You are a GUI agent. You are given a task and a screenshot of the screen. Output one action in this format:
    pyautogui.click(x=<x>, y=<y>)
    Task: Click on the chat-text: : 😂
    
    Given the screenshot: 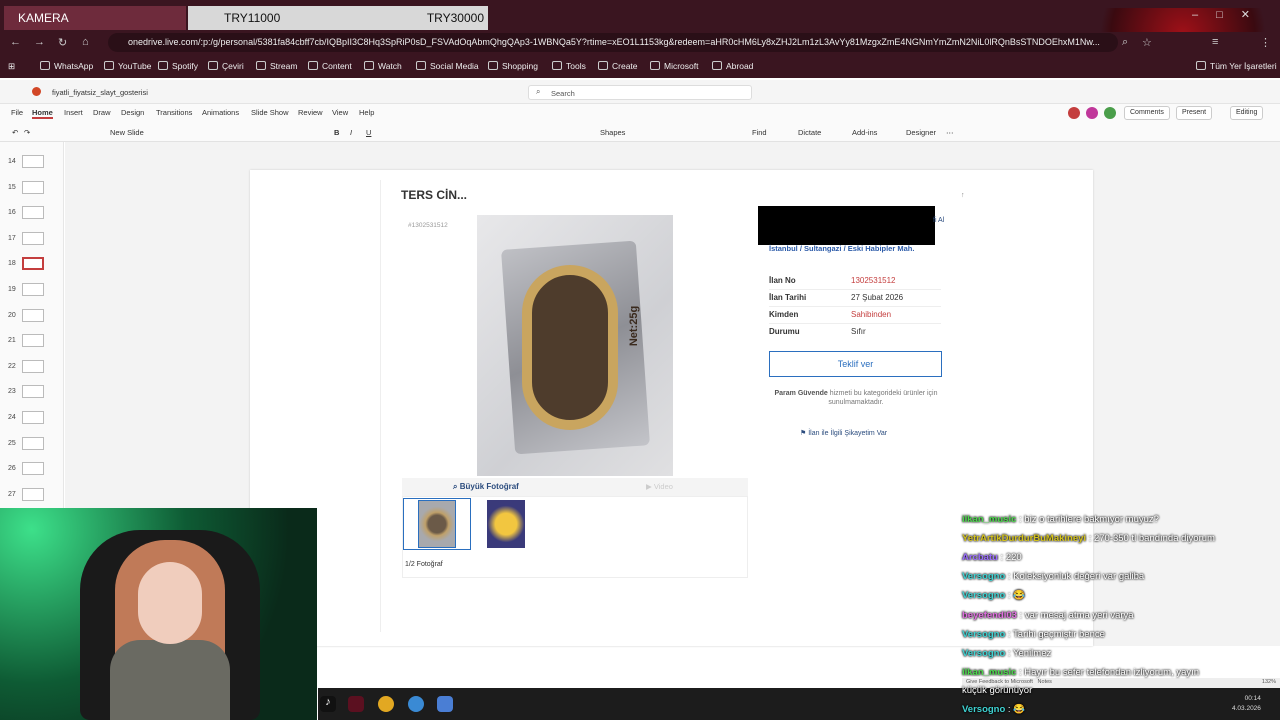 What is the action you would take?
    pyautogui.click(x=1015, y=709)
    